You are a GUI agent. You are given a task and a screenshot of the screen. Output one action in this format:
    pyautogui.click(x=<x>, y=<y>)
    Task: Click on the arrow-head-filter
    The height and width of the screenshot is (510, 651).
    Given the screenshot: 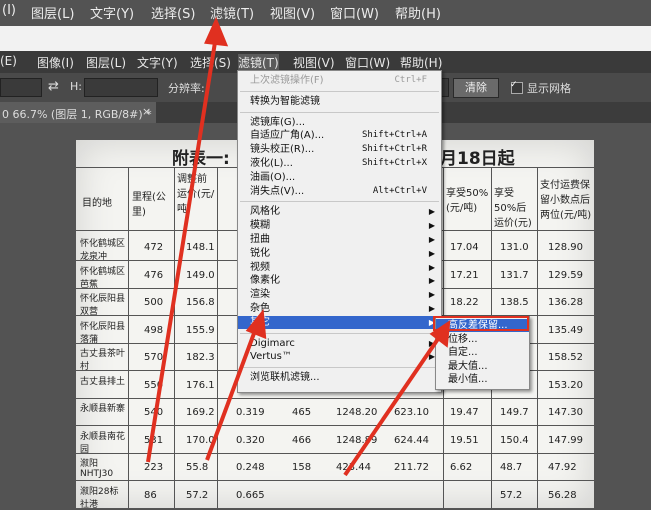 What is the action you would take?
    pyautogui.click(x=216, y=31)
    